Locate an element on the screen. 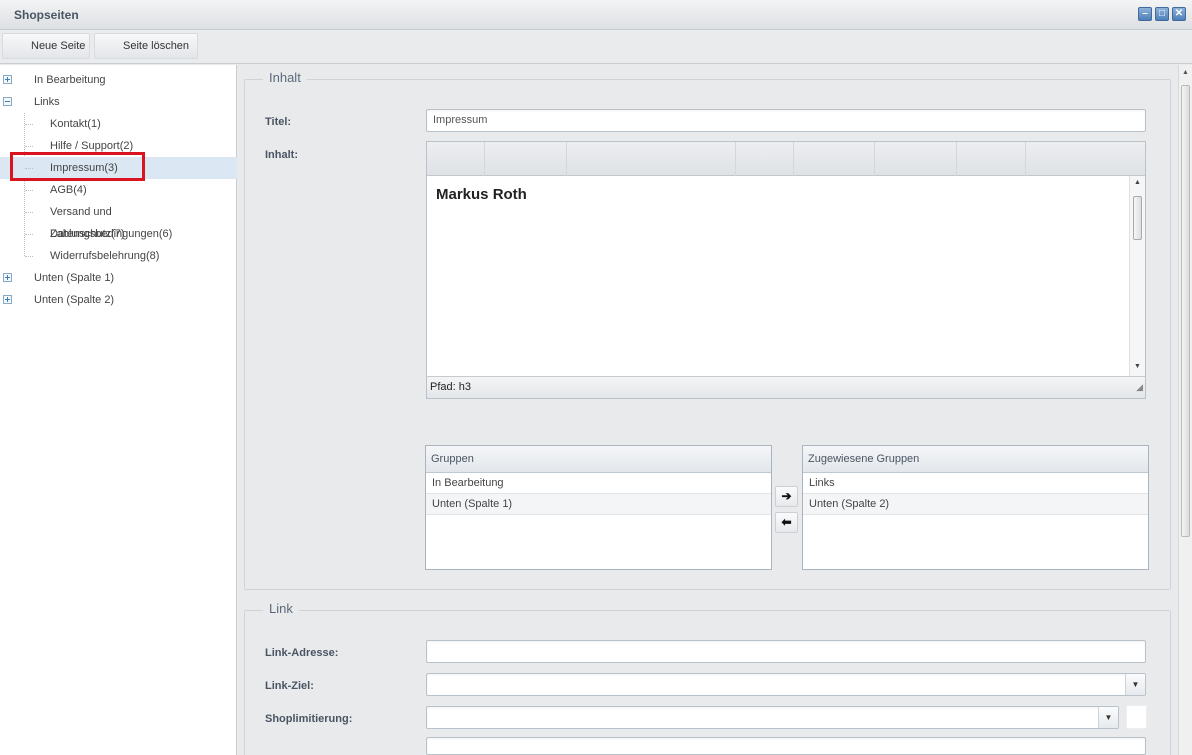 This screenshot has width=1192, height=755. window-controls: – □ ✕ is located at coordinates (1162, 14).